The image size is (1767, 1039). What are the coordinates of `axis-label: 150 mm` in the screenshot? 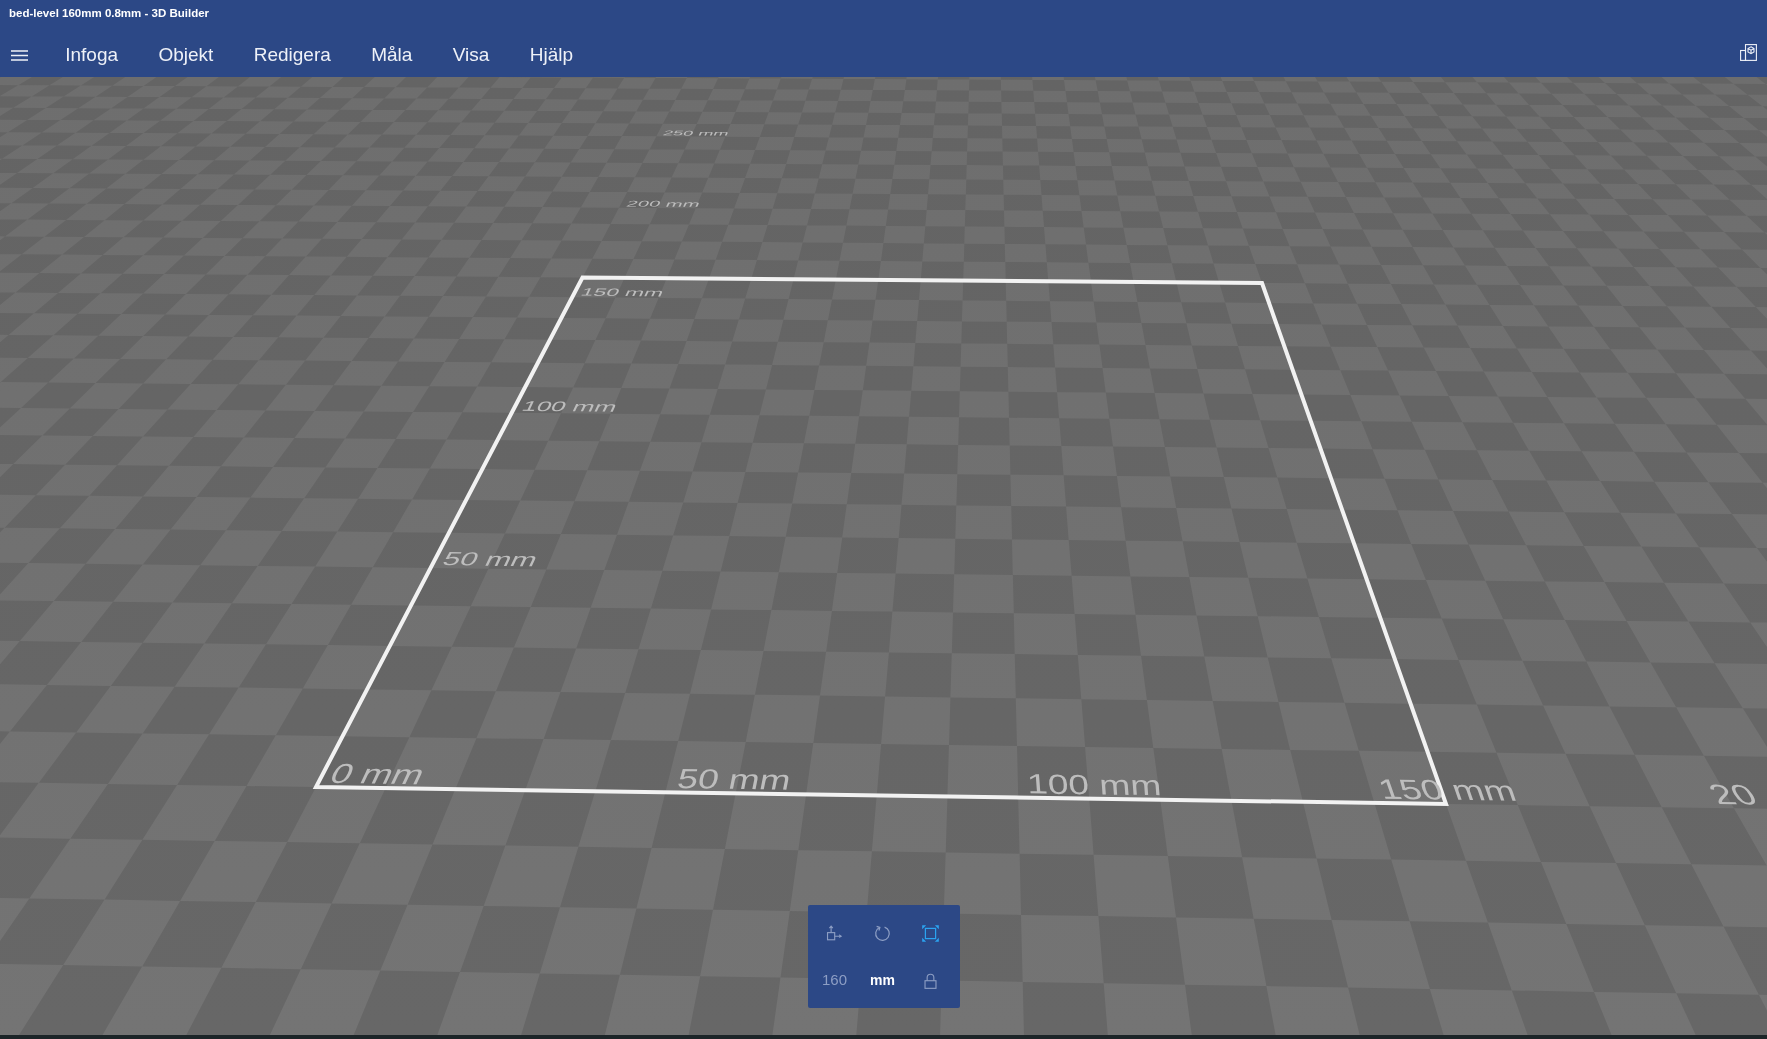 It's located at (622, 292).